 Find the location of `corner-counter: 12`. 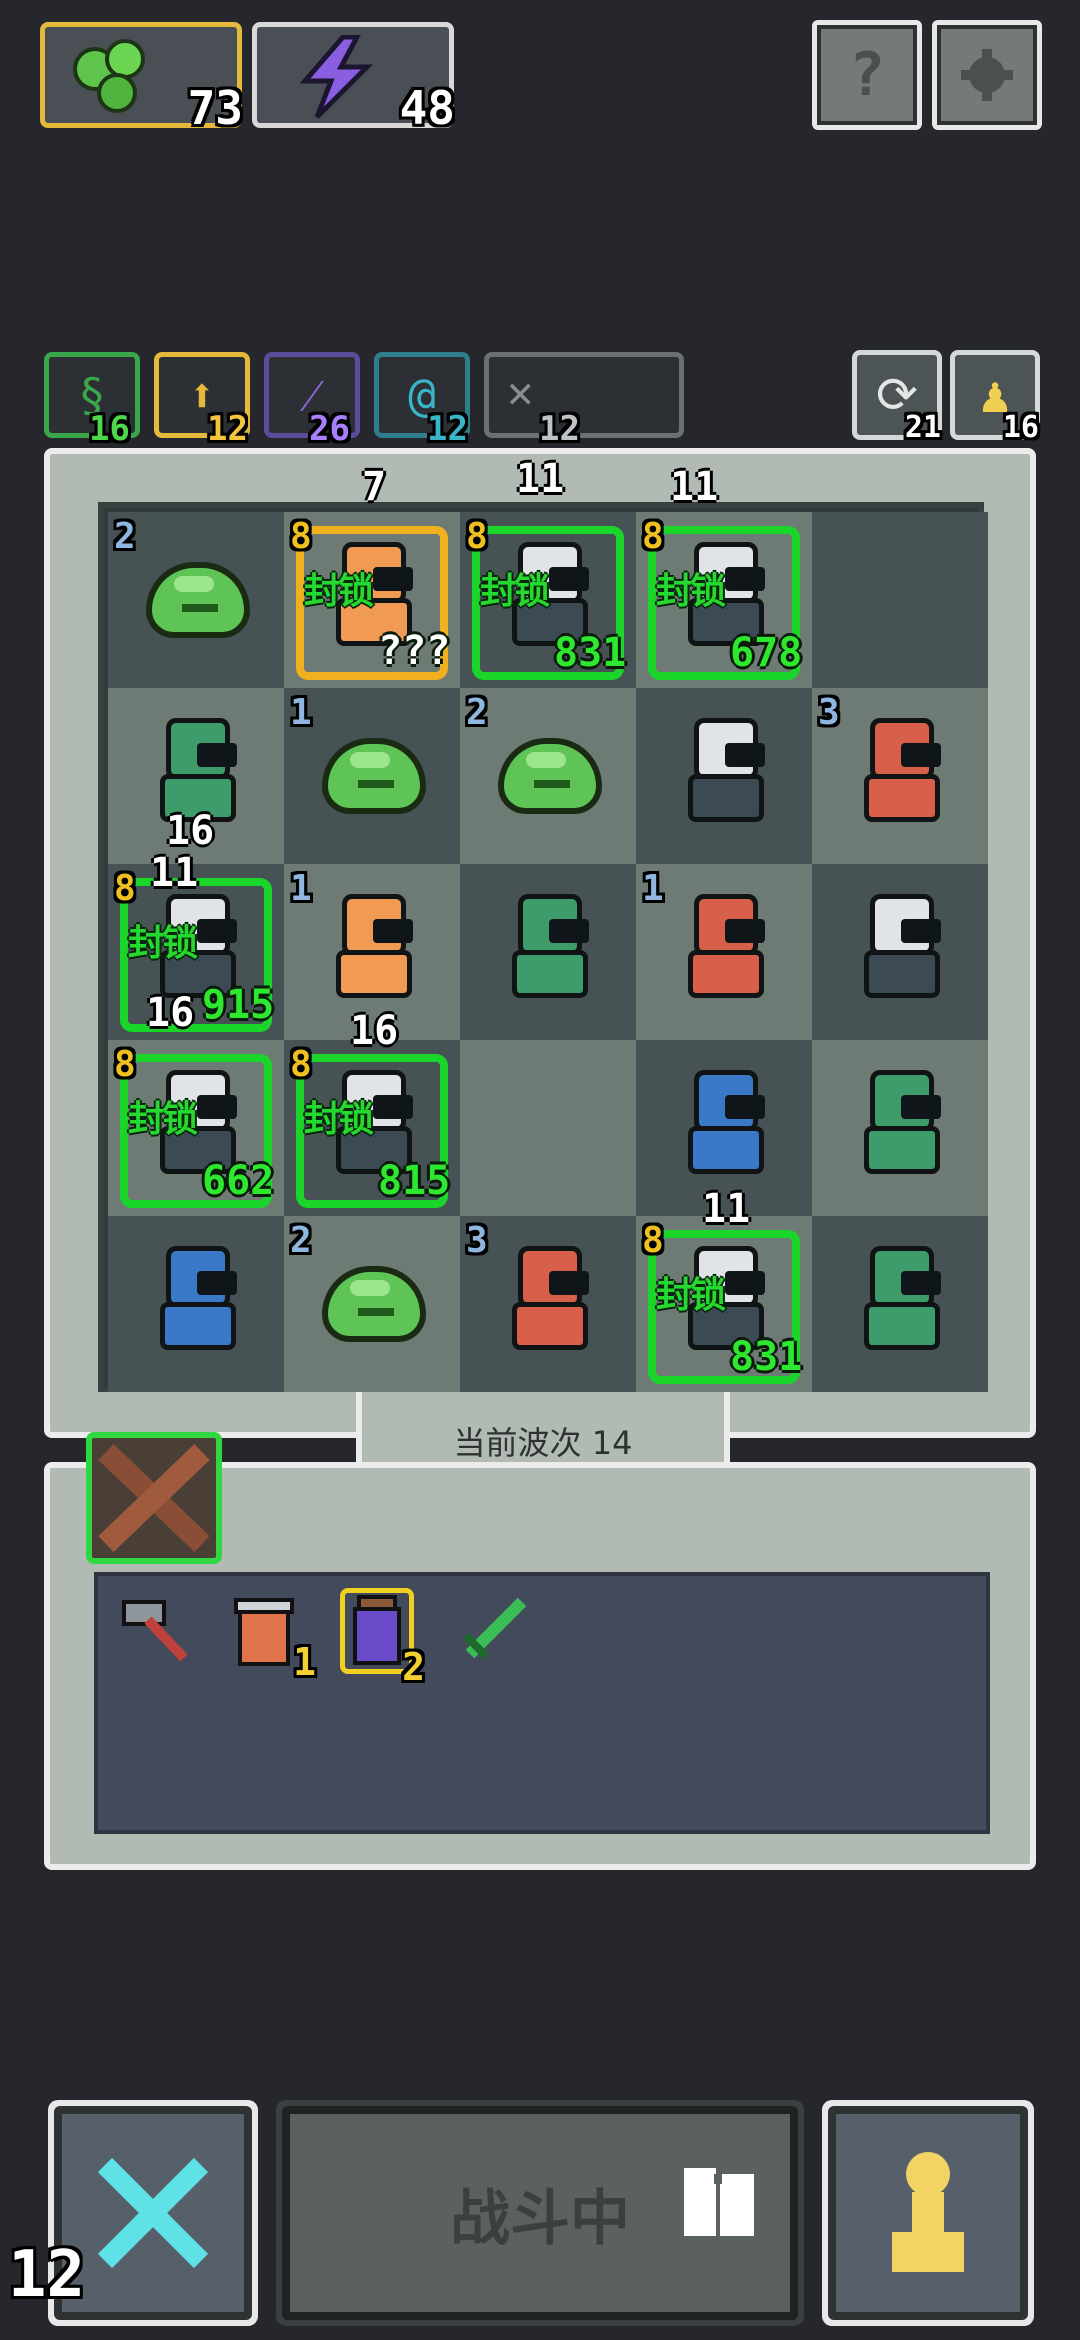

corner-counter: 12 is located at coordinates (47, 2275).